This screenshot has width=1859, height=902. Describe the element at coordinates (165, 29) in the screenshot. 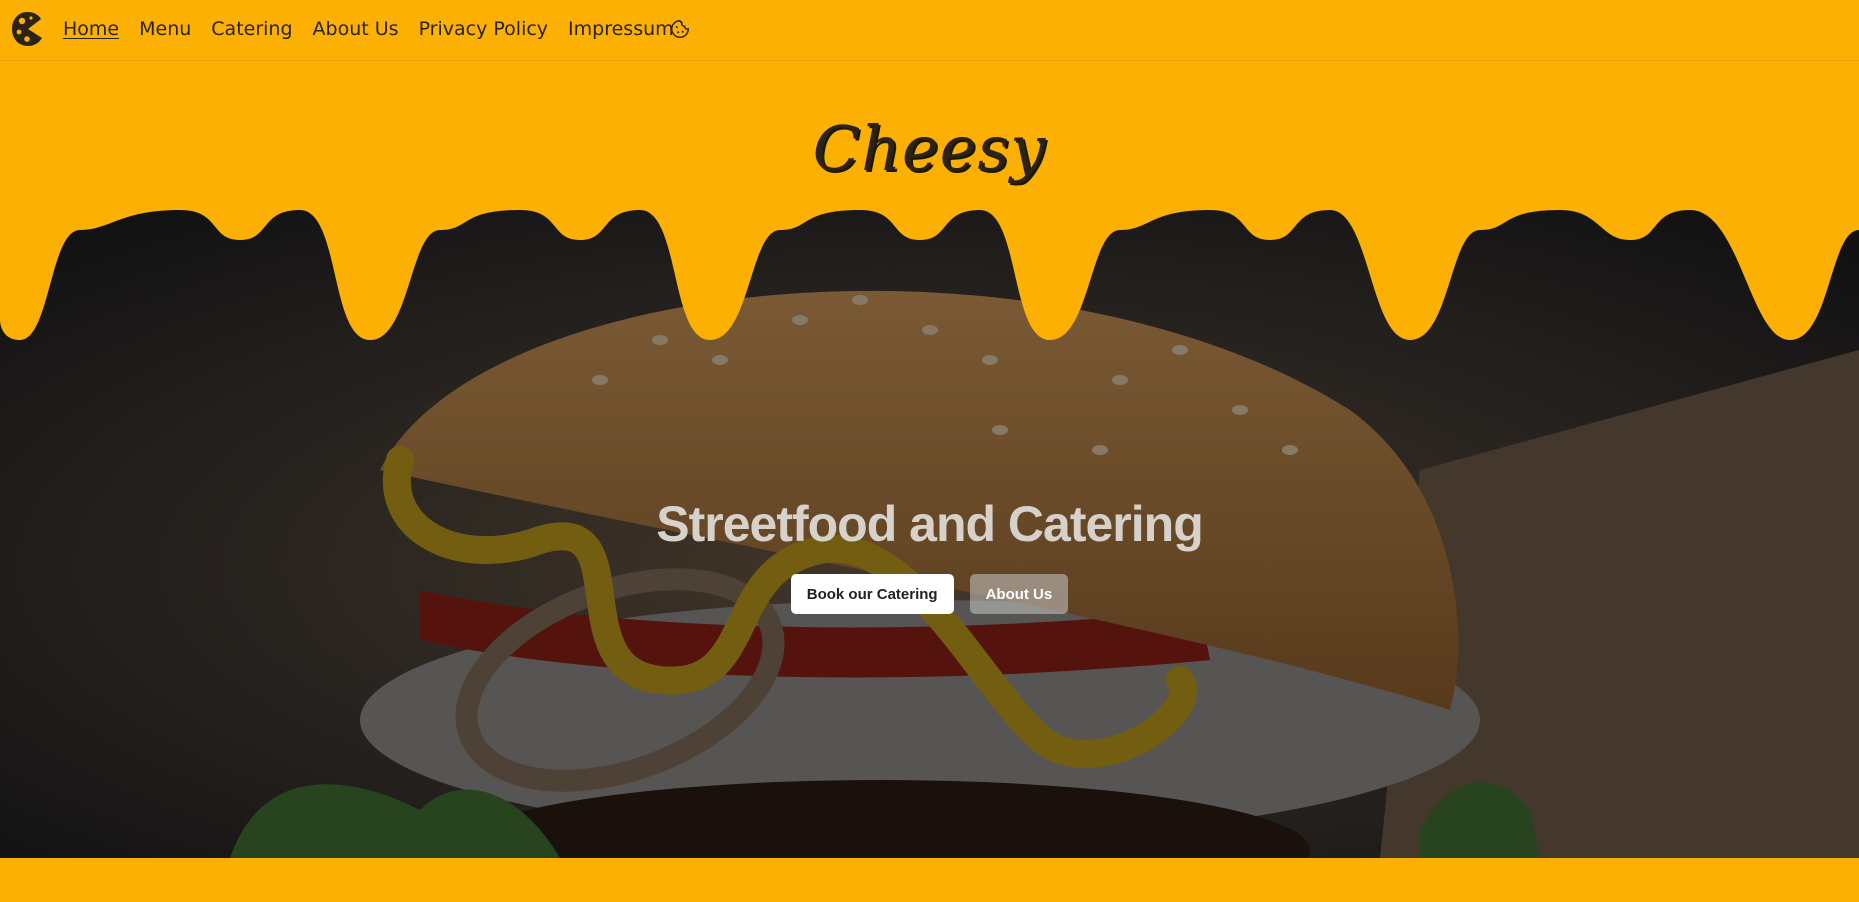

I see `nav-menu-link: Menu` at that location.